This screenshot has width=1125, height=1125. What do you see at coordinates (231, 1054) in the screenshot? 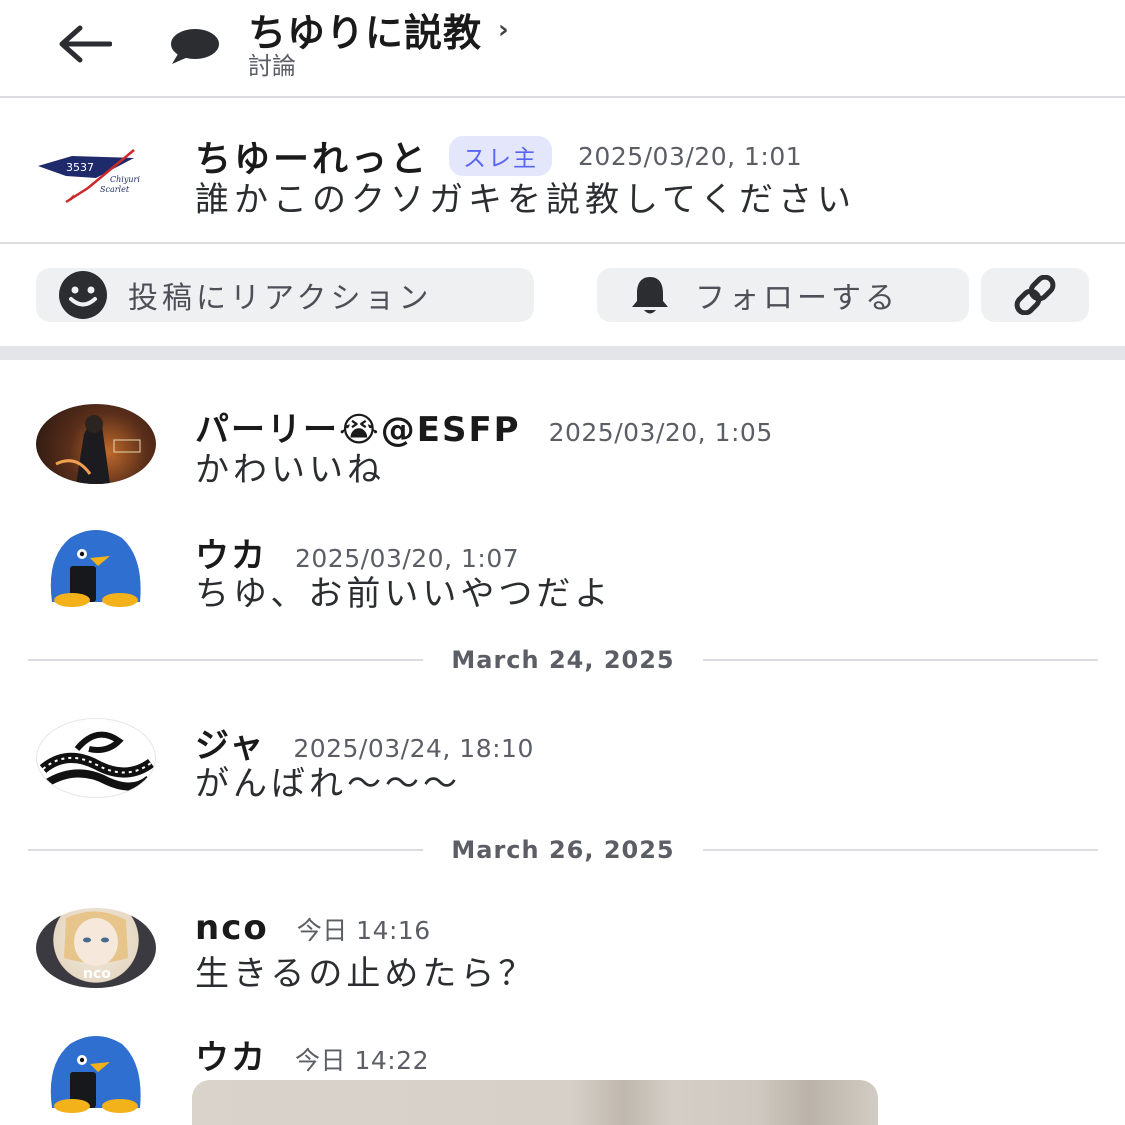
I see `message-author: ウカ` at bounding box center [231, 1054].